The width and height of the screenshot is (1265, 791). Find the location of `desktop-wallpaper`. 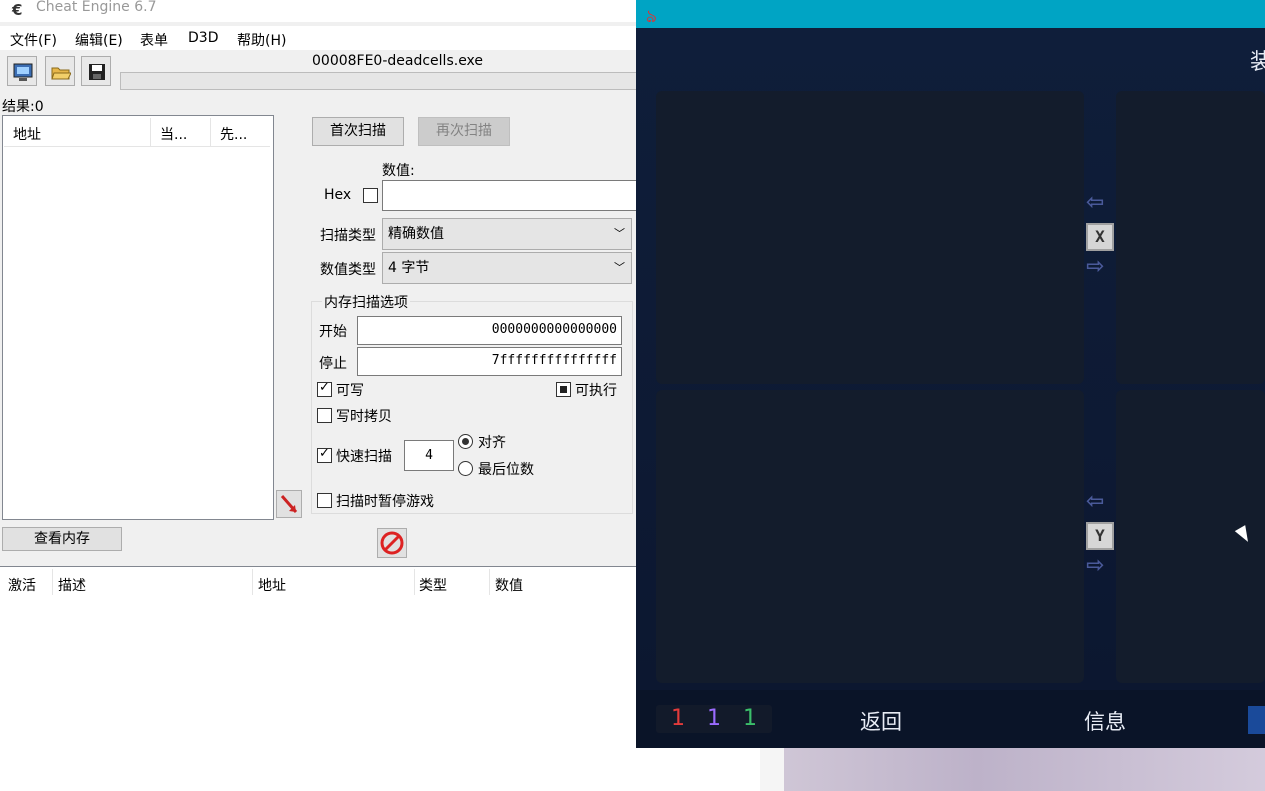

desktop-wallpaper is located at coordinates (1024, 769).